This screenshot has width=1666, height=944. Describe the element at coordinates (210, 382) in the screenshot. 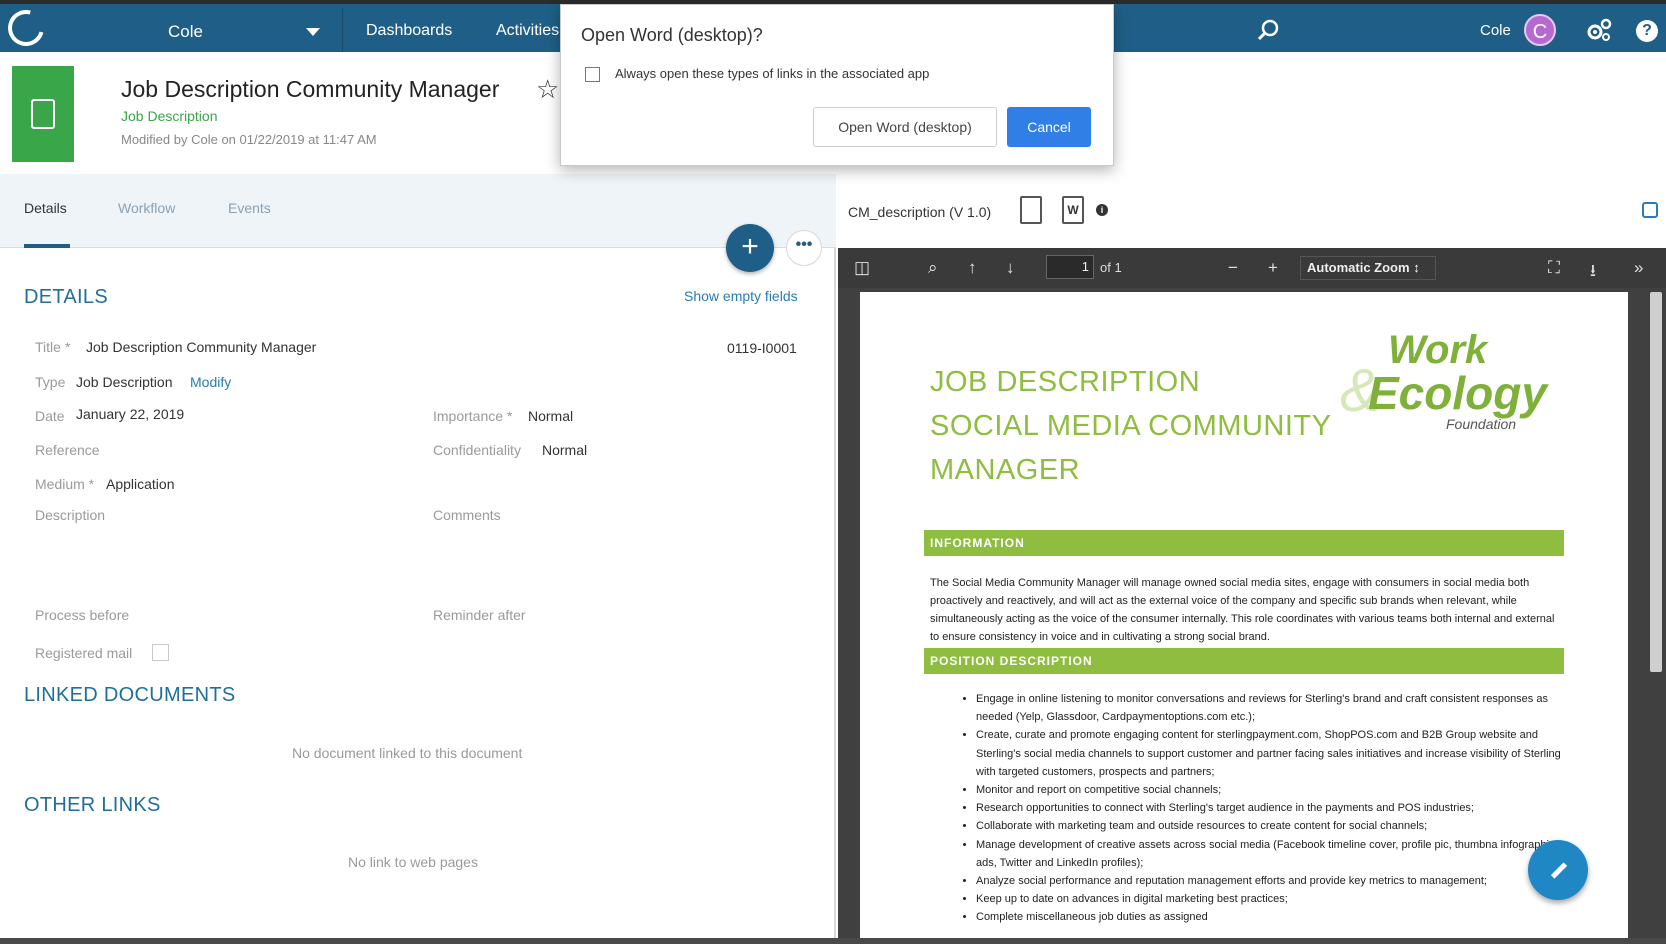

I see `modify-type-link: Modify` at that location.